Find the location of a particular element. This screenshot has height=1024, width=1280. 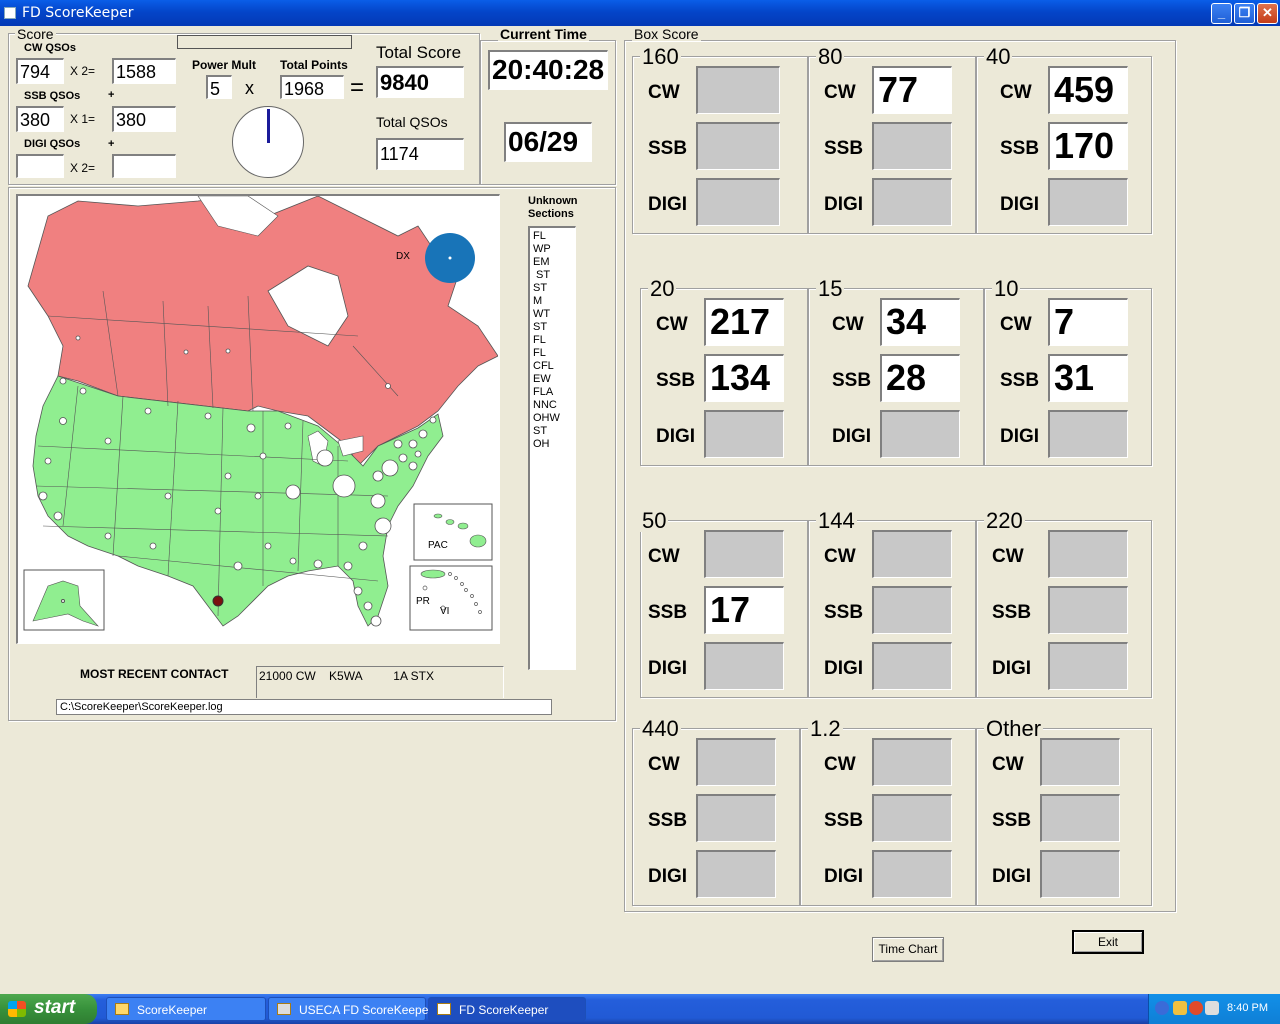

pac-inset is located at coordinates (453, 532).